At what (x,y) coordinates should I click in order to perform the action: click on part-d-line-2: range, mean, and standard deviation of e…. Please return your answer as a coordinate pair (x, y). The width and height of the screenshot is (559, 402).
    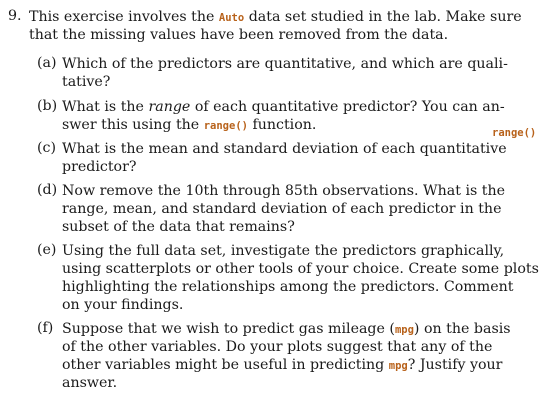
    Looking at the image, I should click on (282, 209).